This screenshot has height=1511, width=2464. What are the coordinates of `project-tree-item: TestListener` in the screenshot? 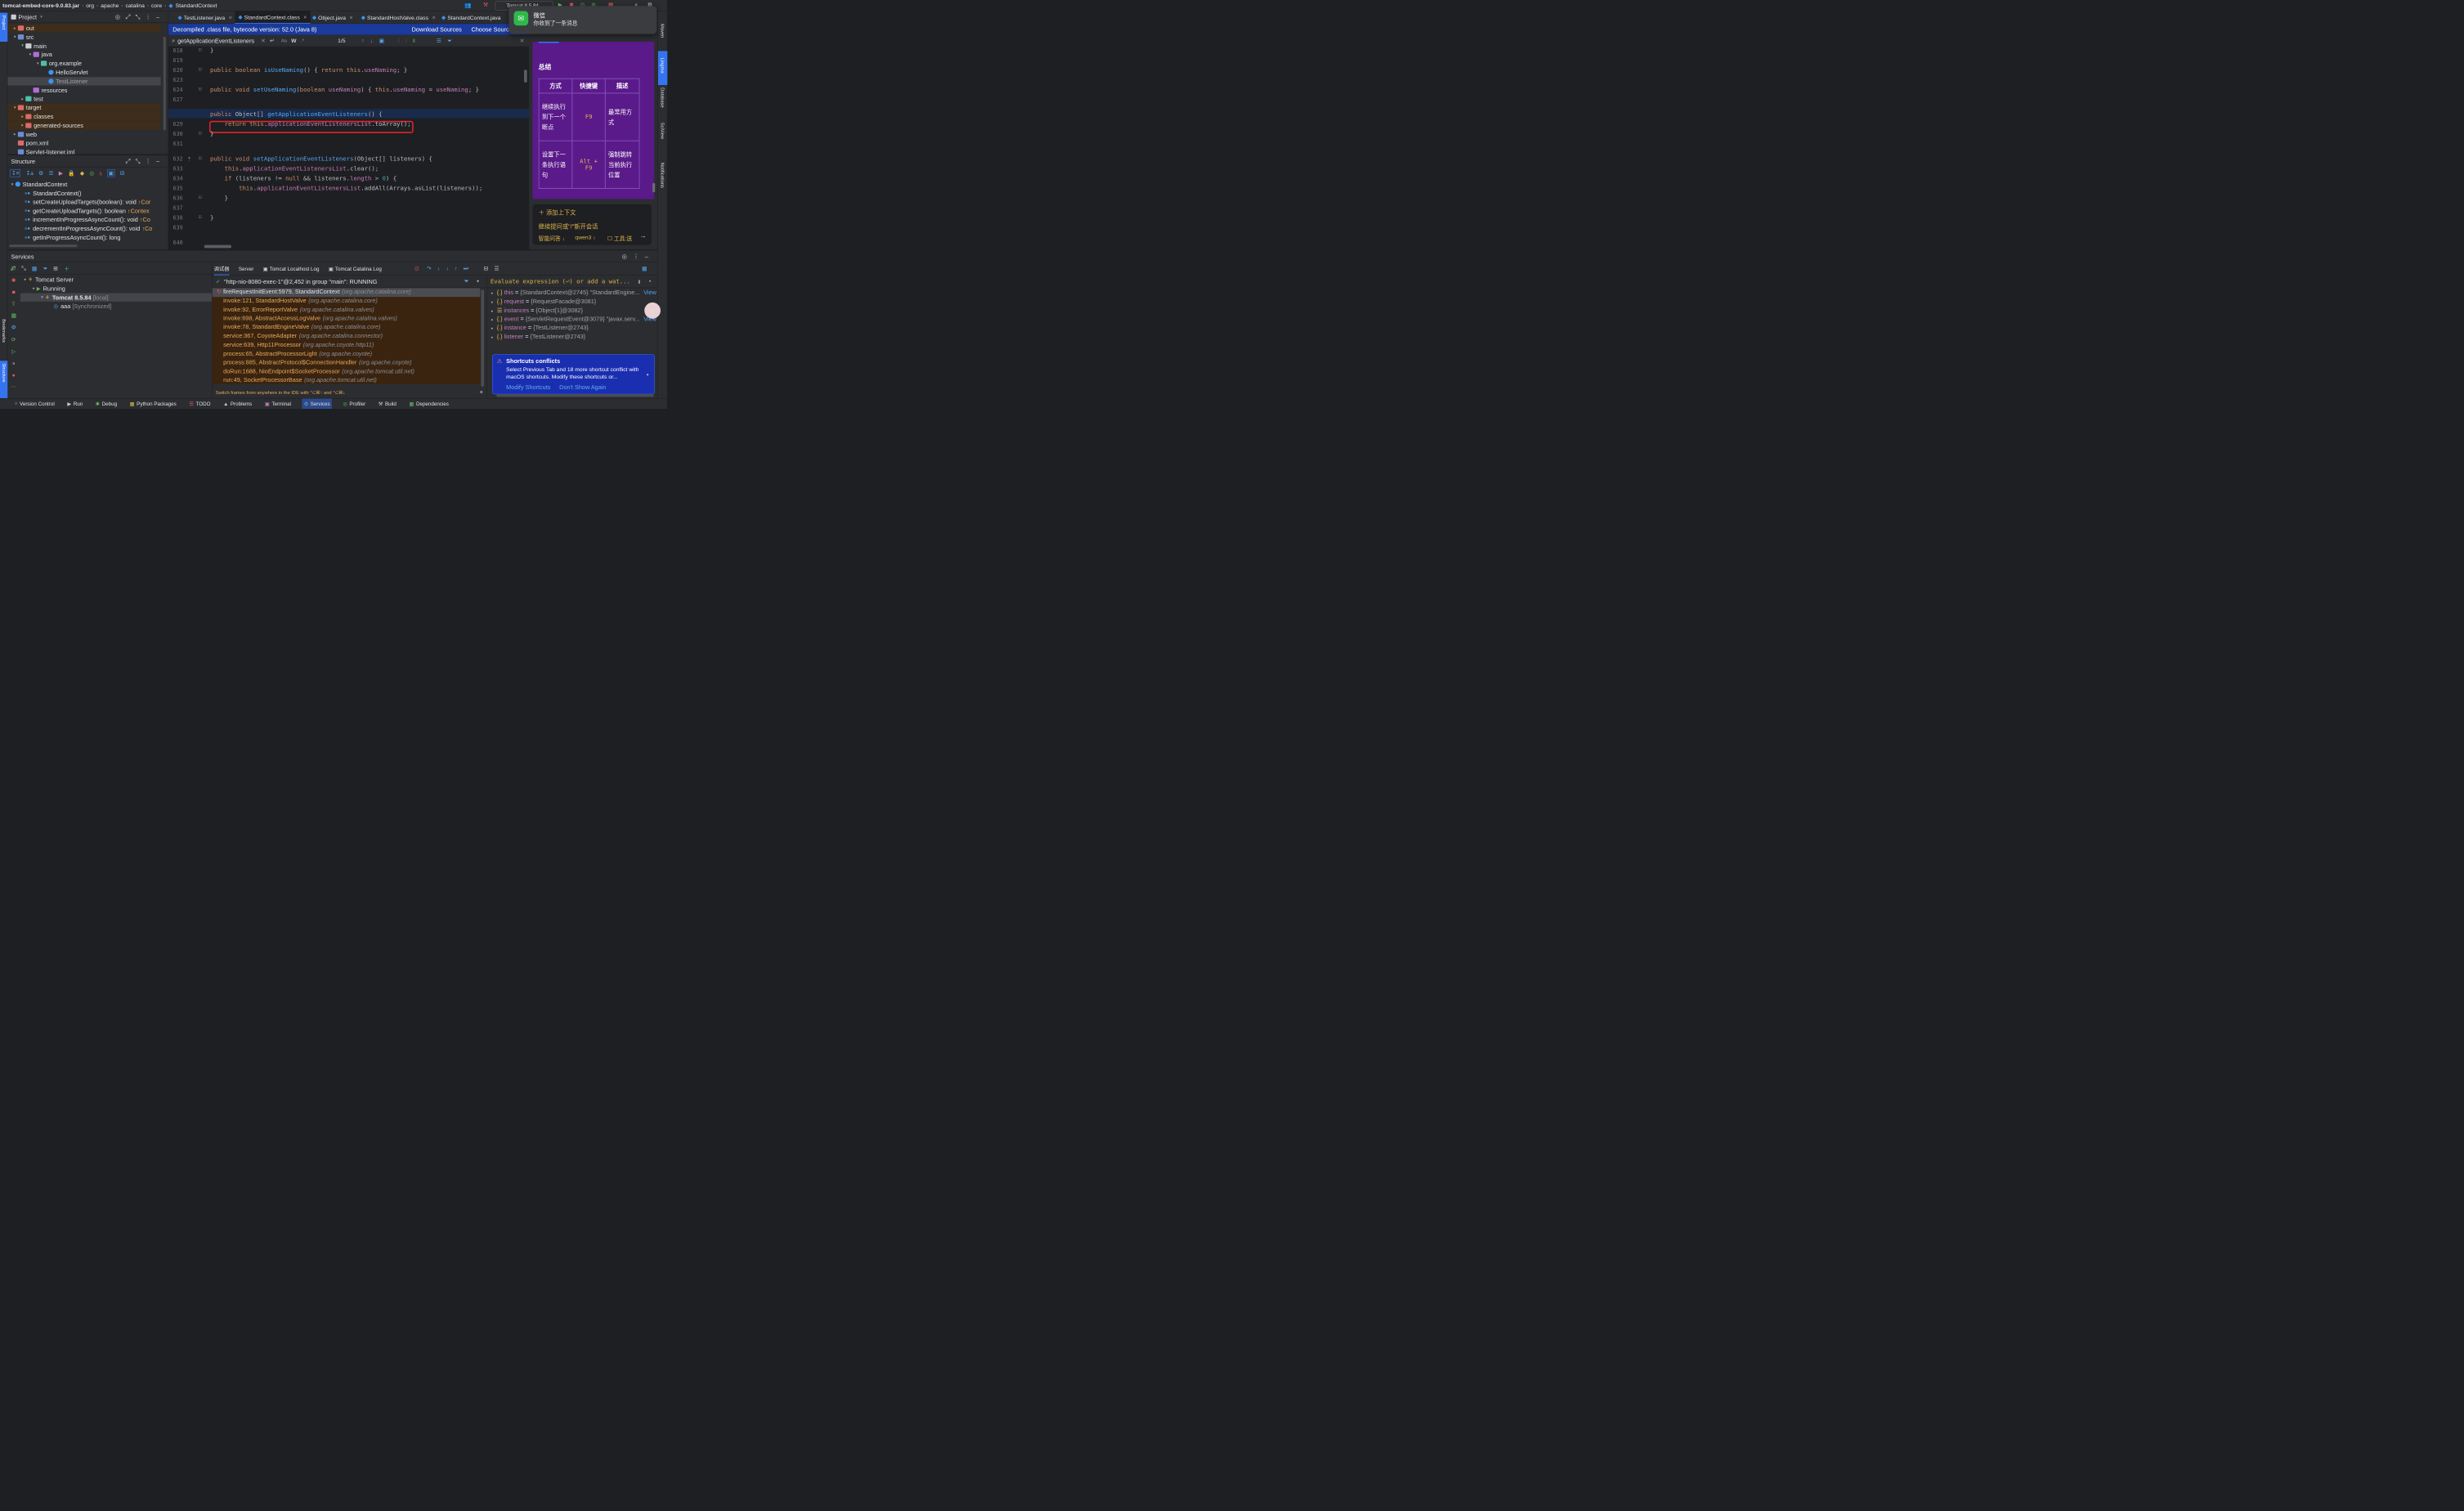 It's located at (84, 81).